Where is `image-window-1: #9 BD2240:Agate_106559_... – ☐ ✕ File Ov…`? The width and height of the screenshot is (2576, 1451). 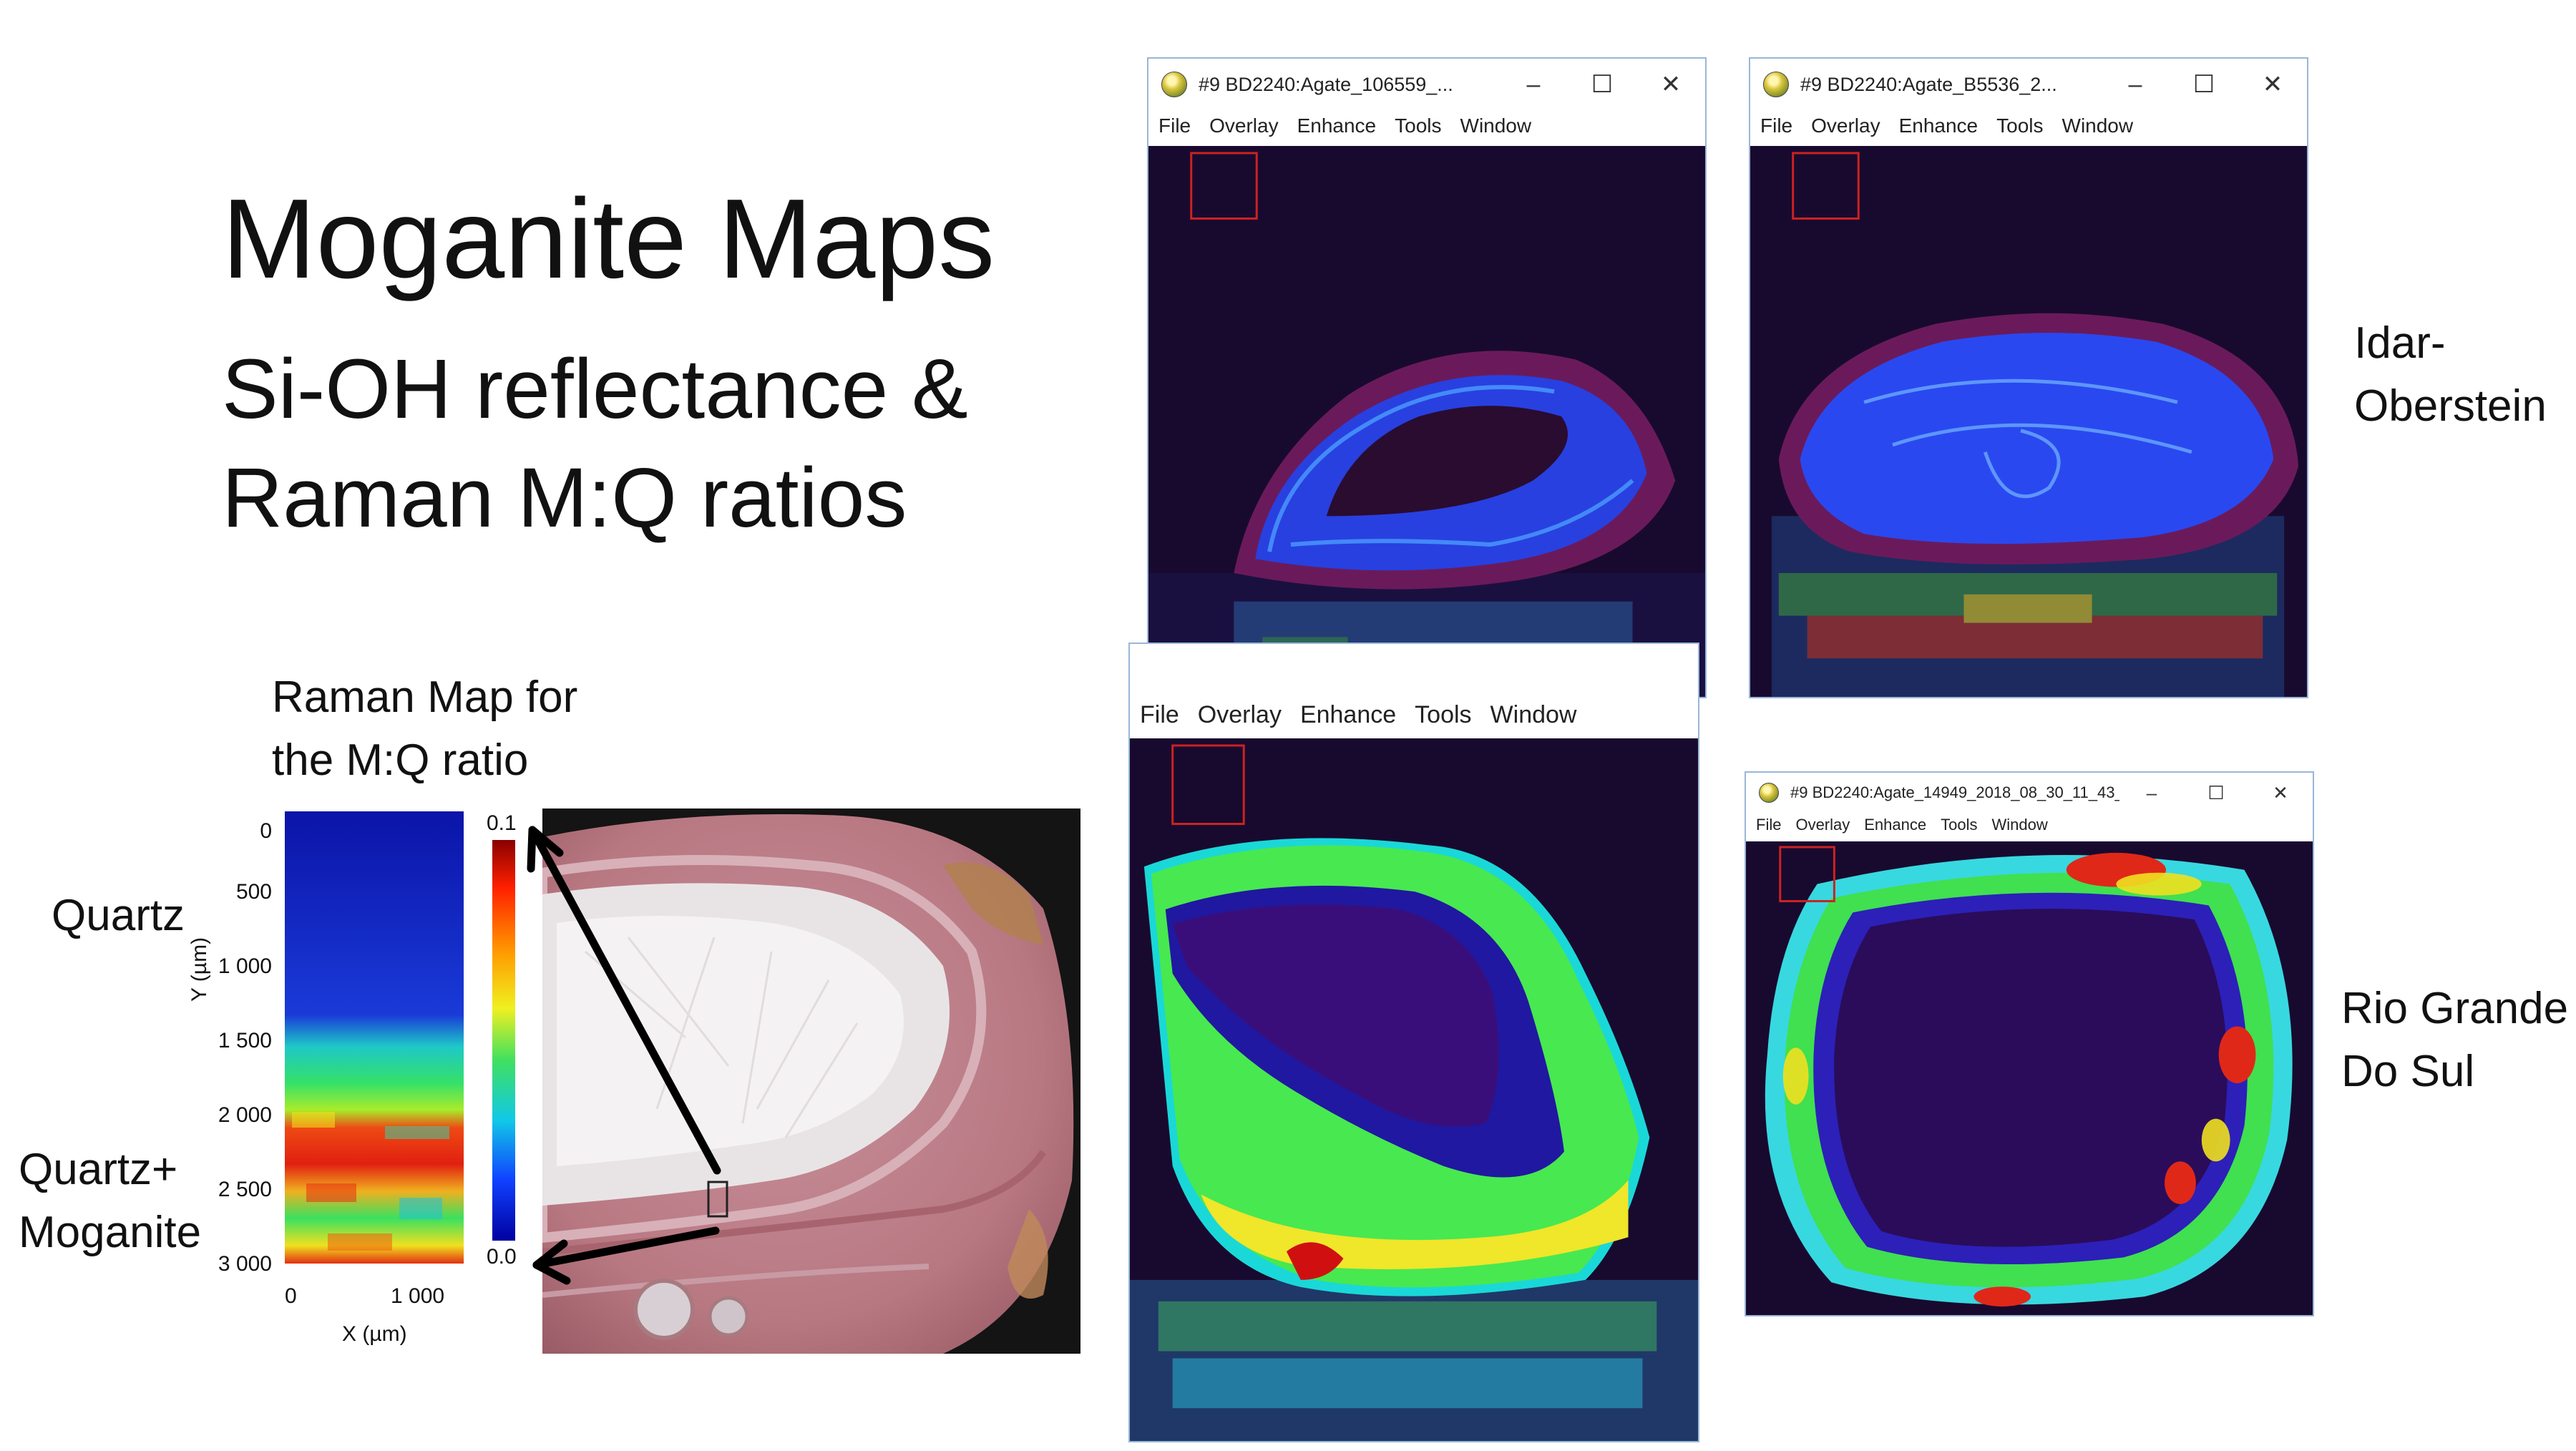
image-window-1: #9 BD2240:Agate_106559_... – ☐ ✕ File Ov… is located at coordinates (1427, 377).